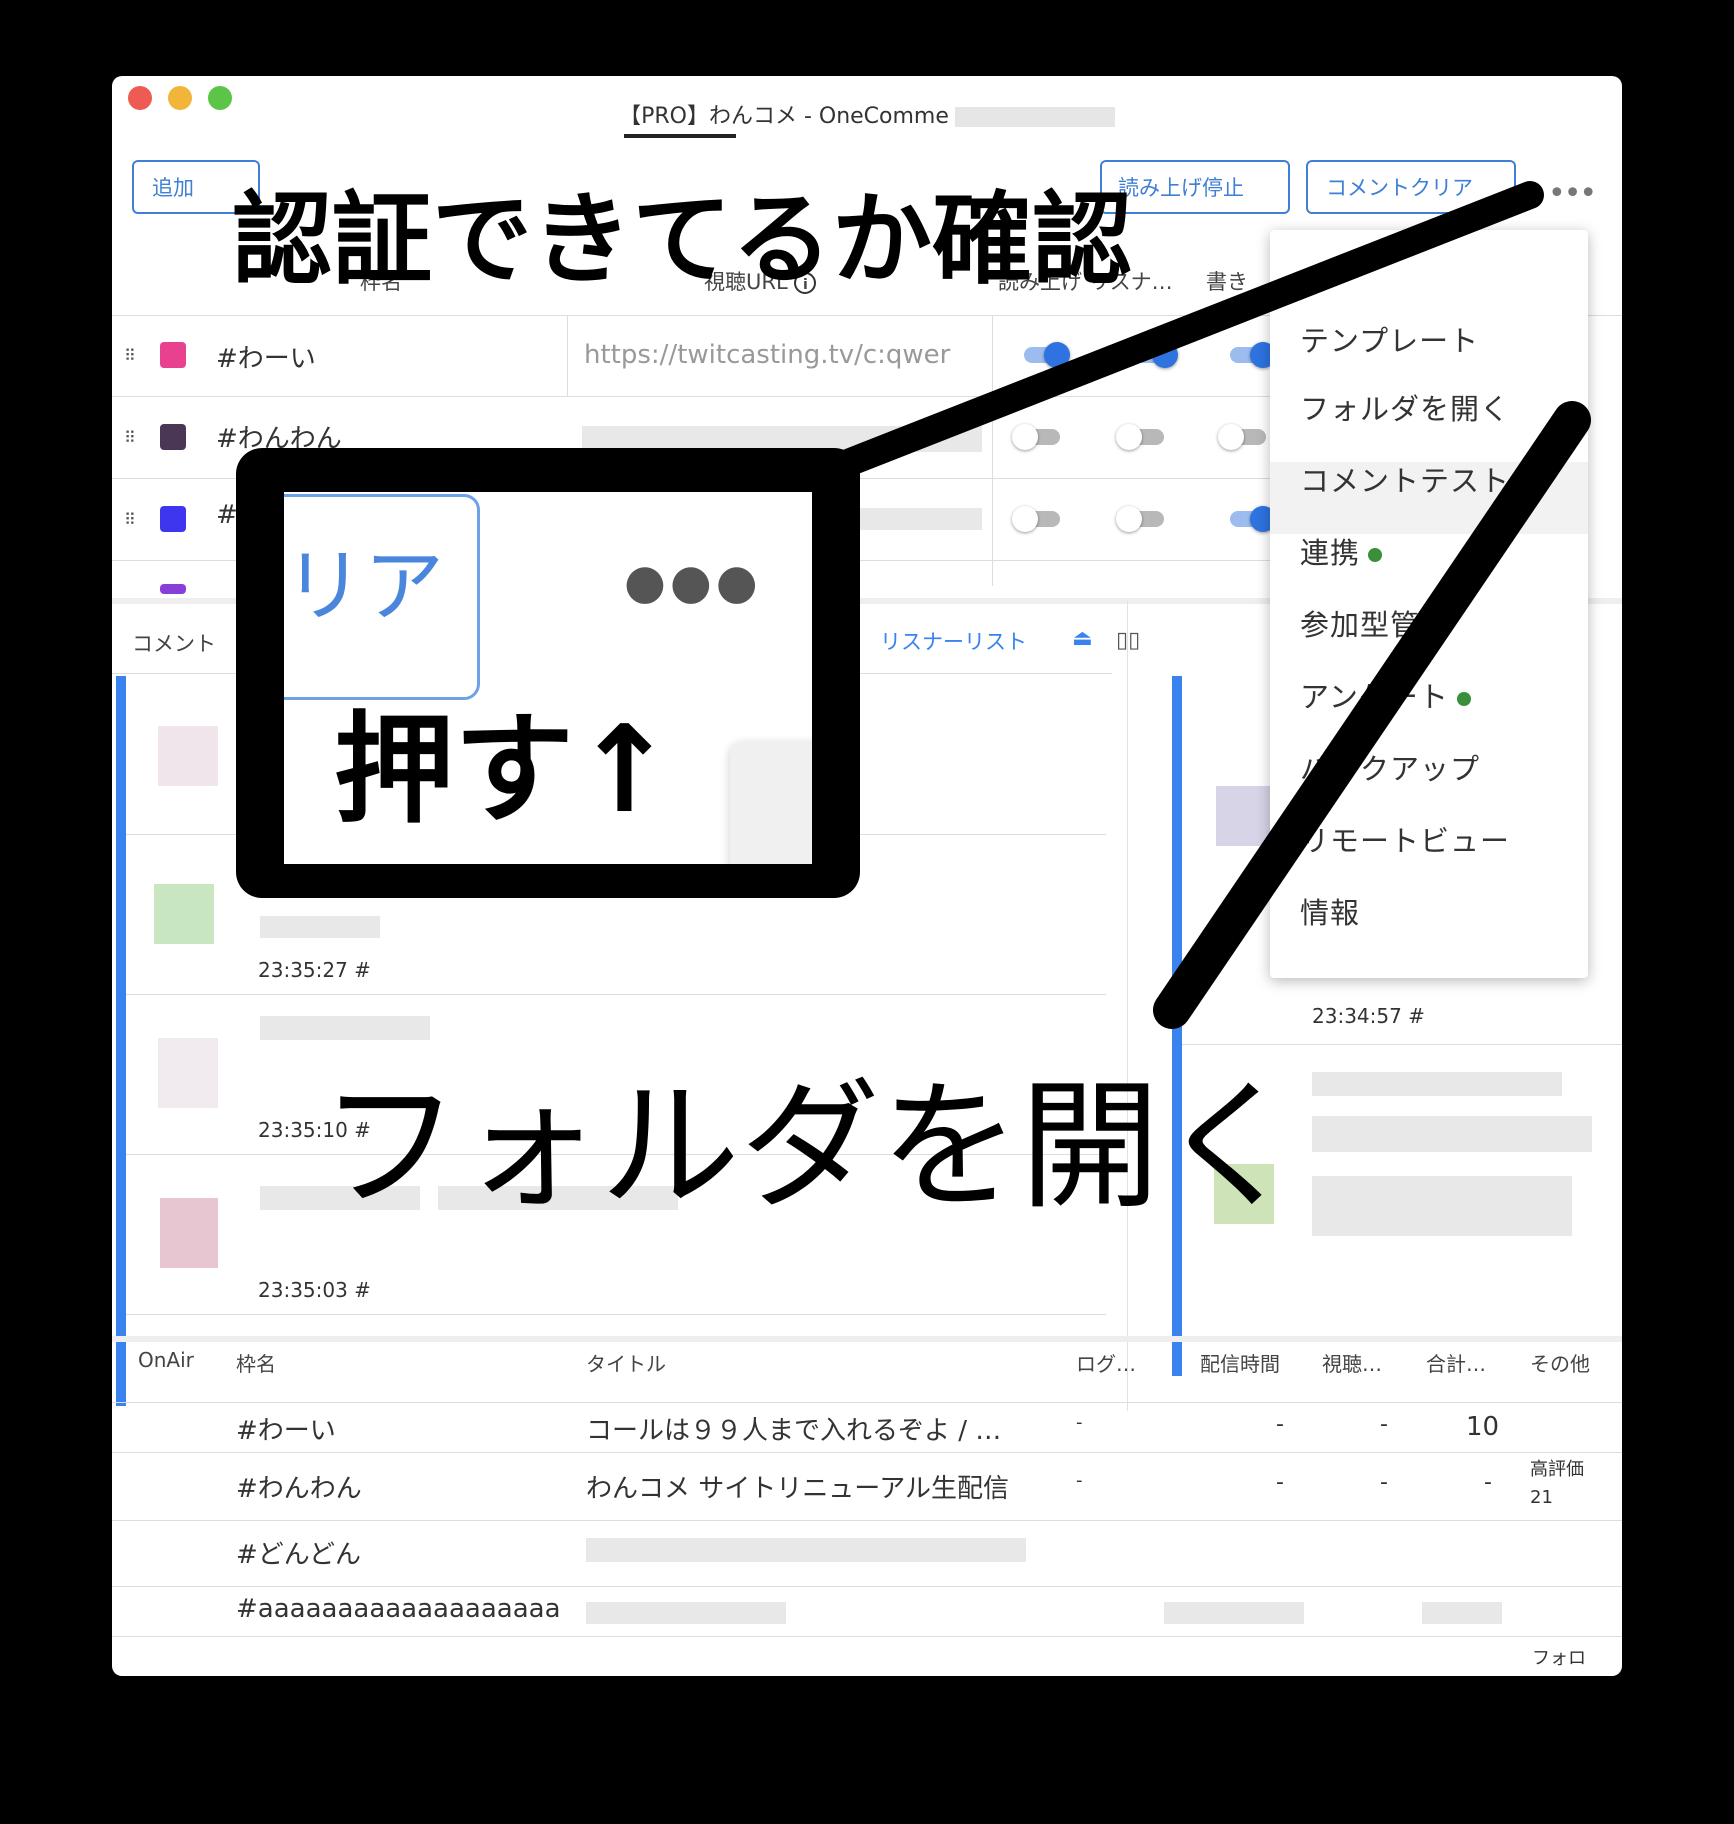 The height and width of the screenshot is (1824, 1734). I want to click on zoom-button-text: リア, so click(364, 586).